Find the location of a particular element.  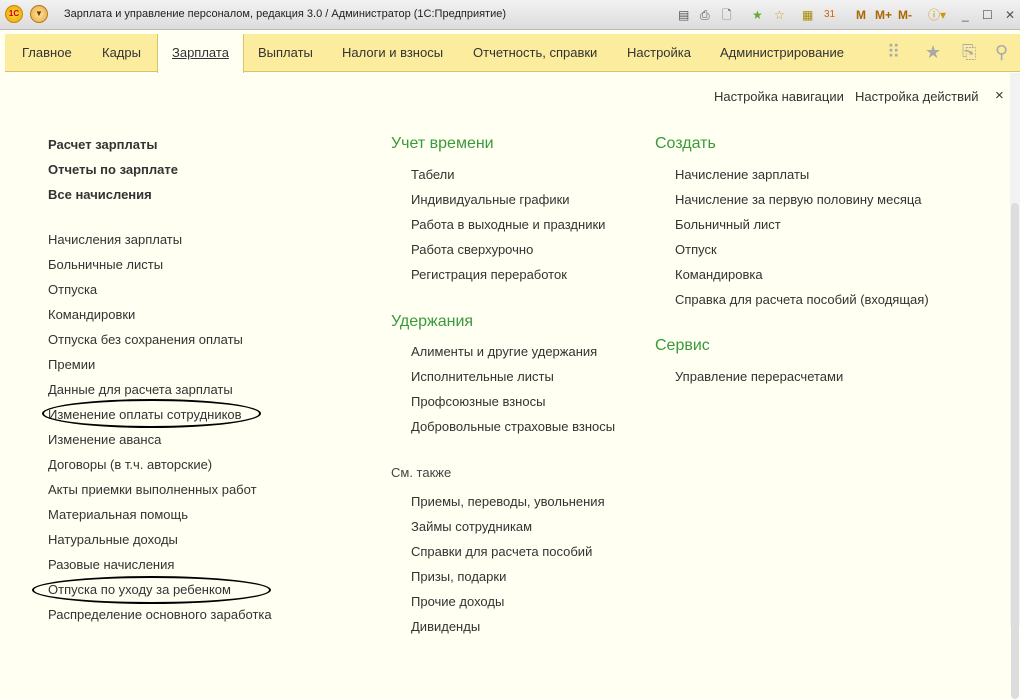

add-favorite-icon: ★ is located at coordinates (757, 15).